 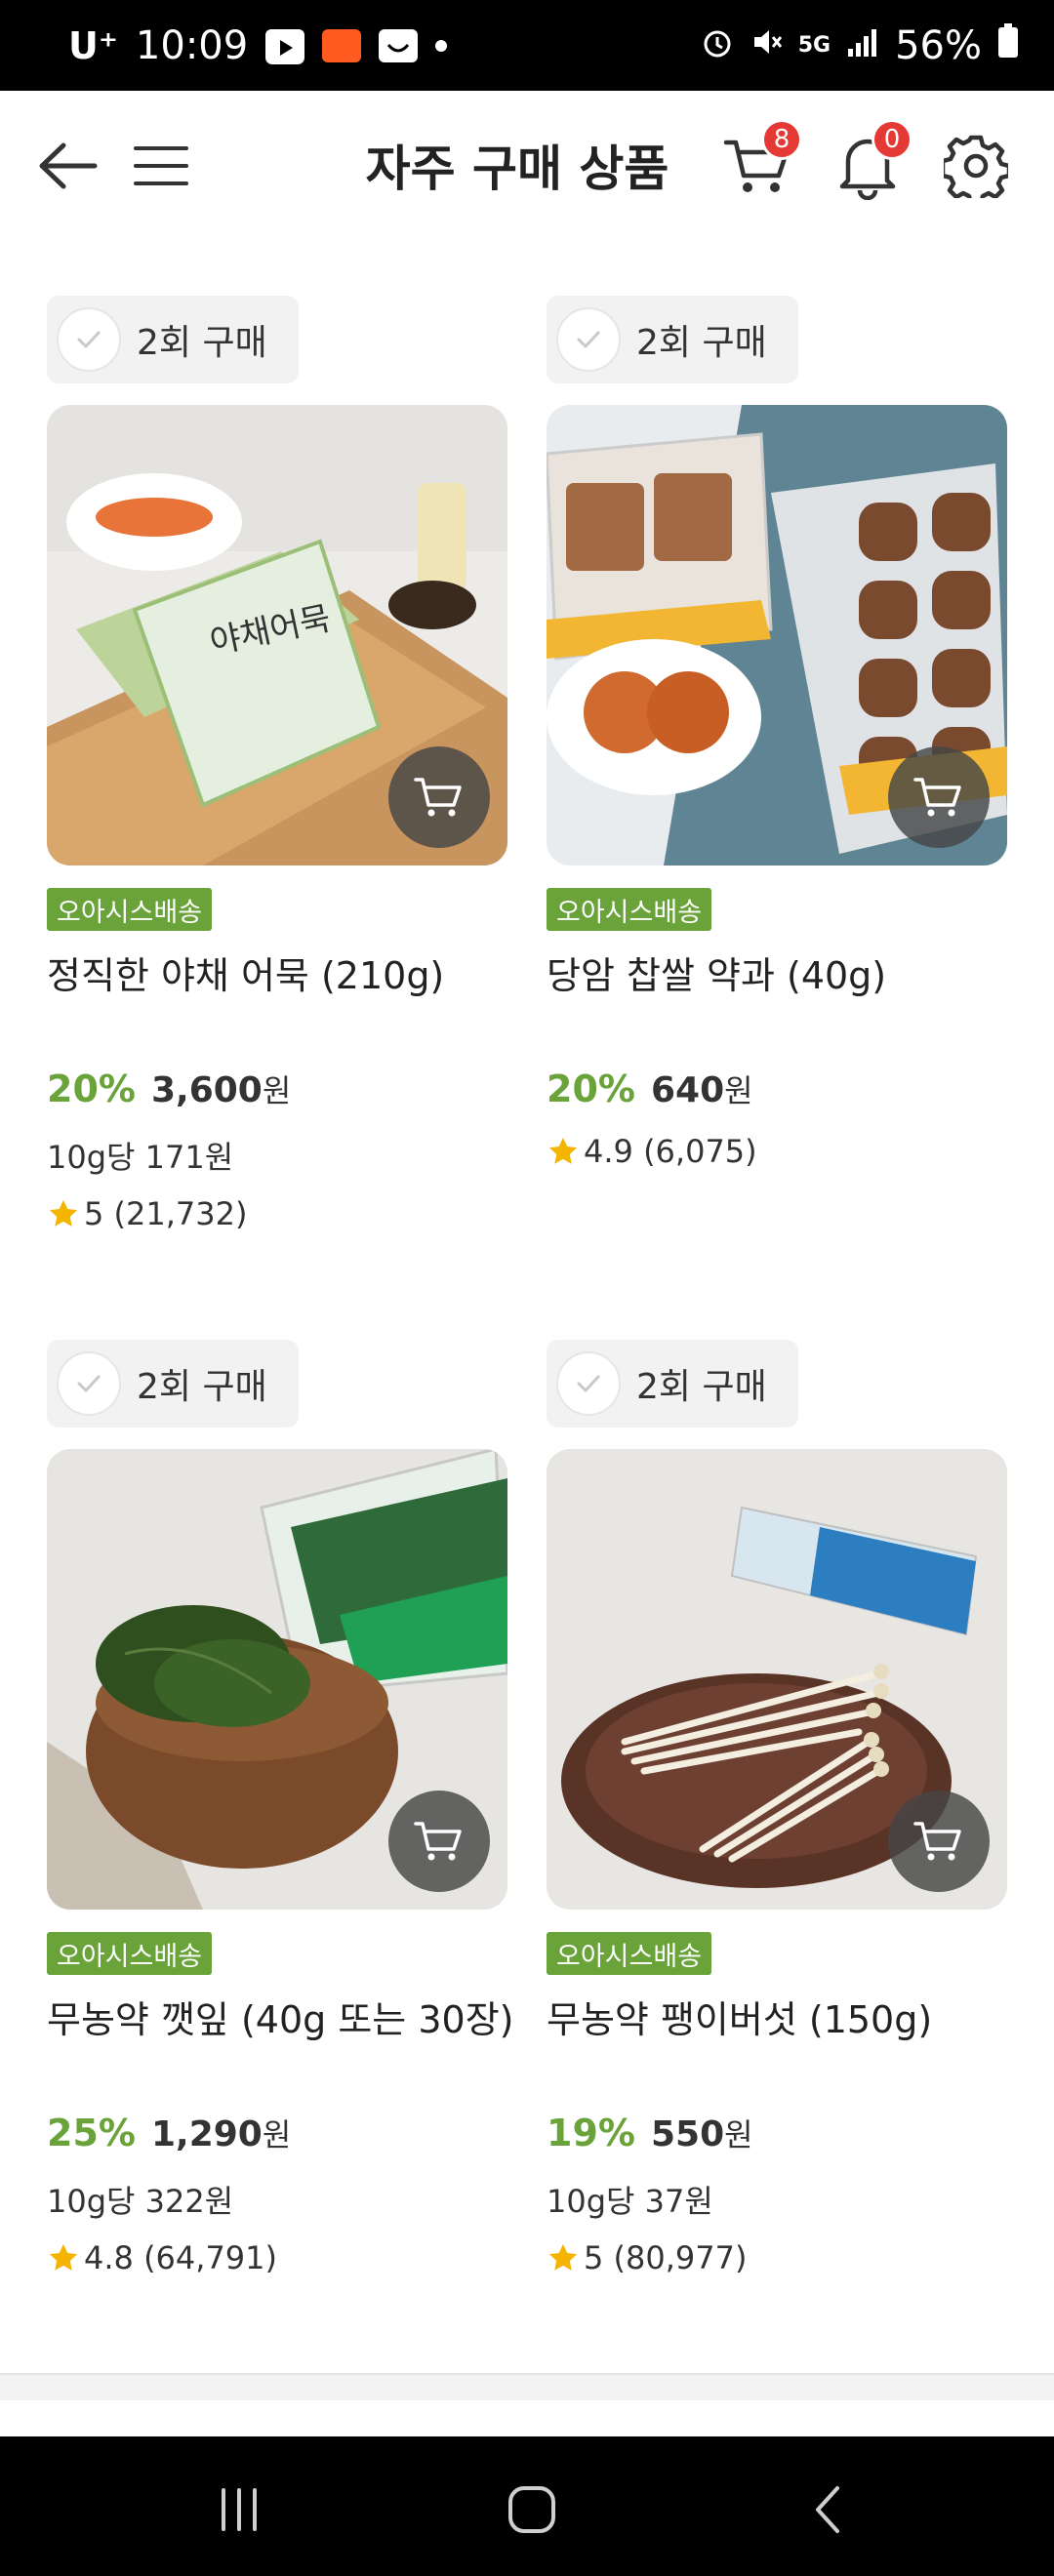 I want to click on price: 640원, so click(x=702, y=1089).